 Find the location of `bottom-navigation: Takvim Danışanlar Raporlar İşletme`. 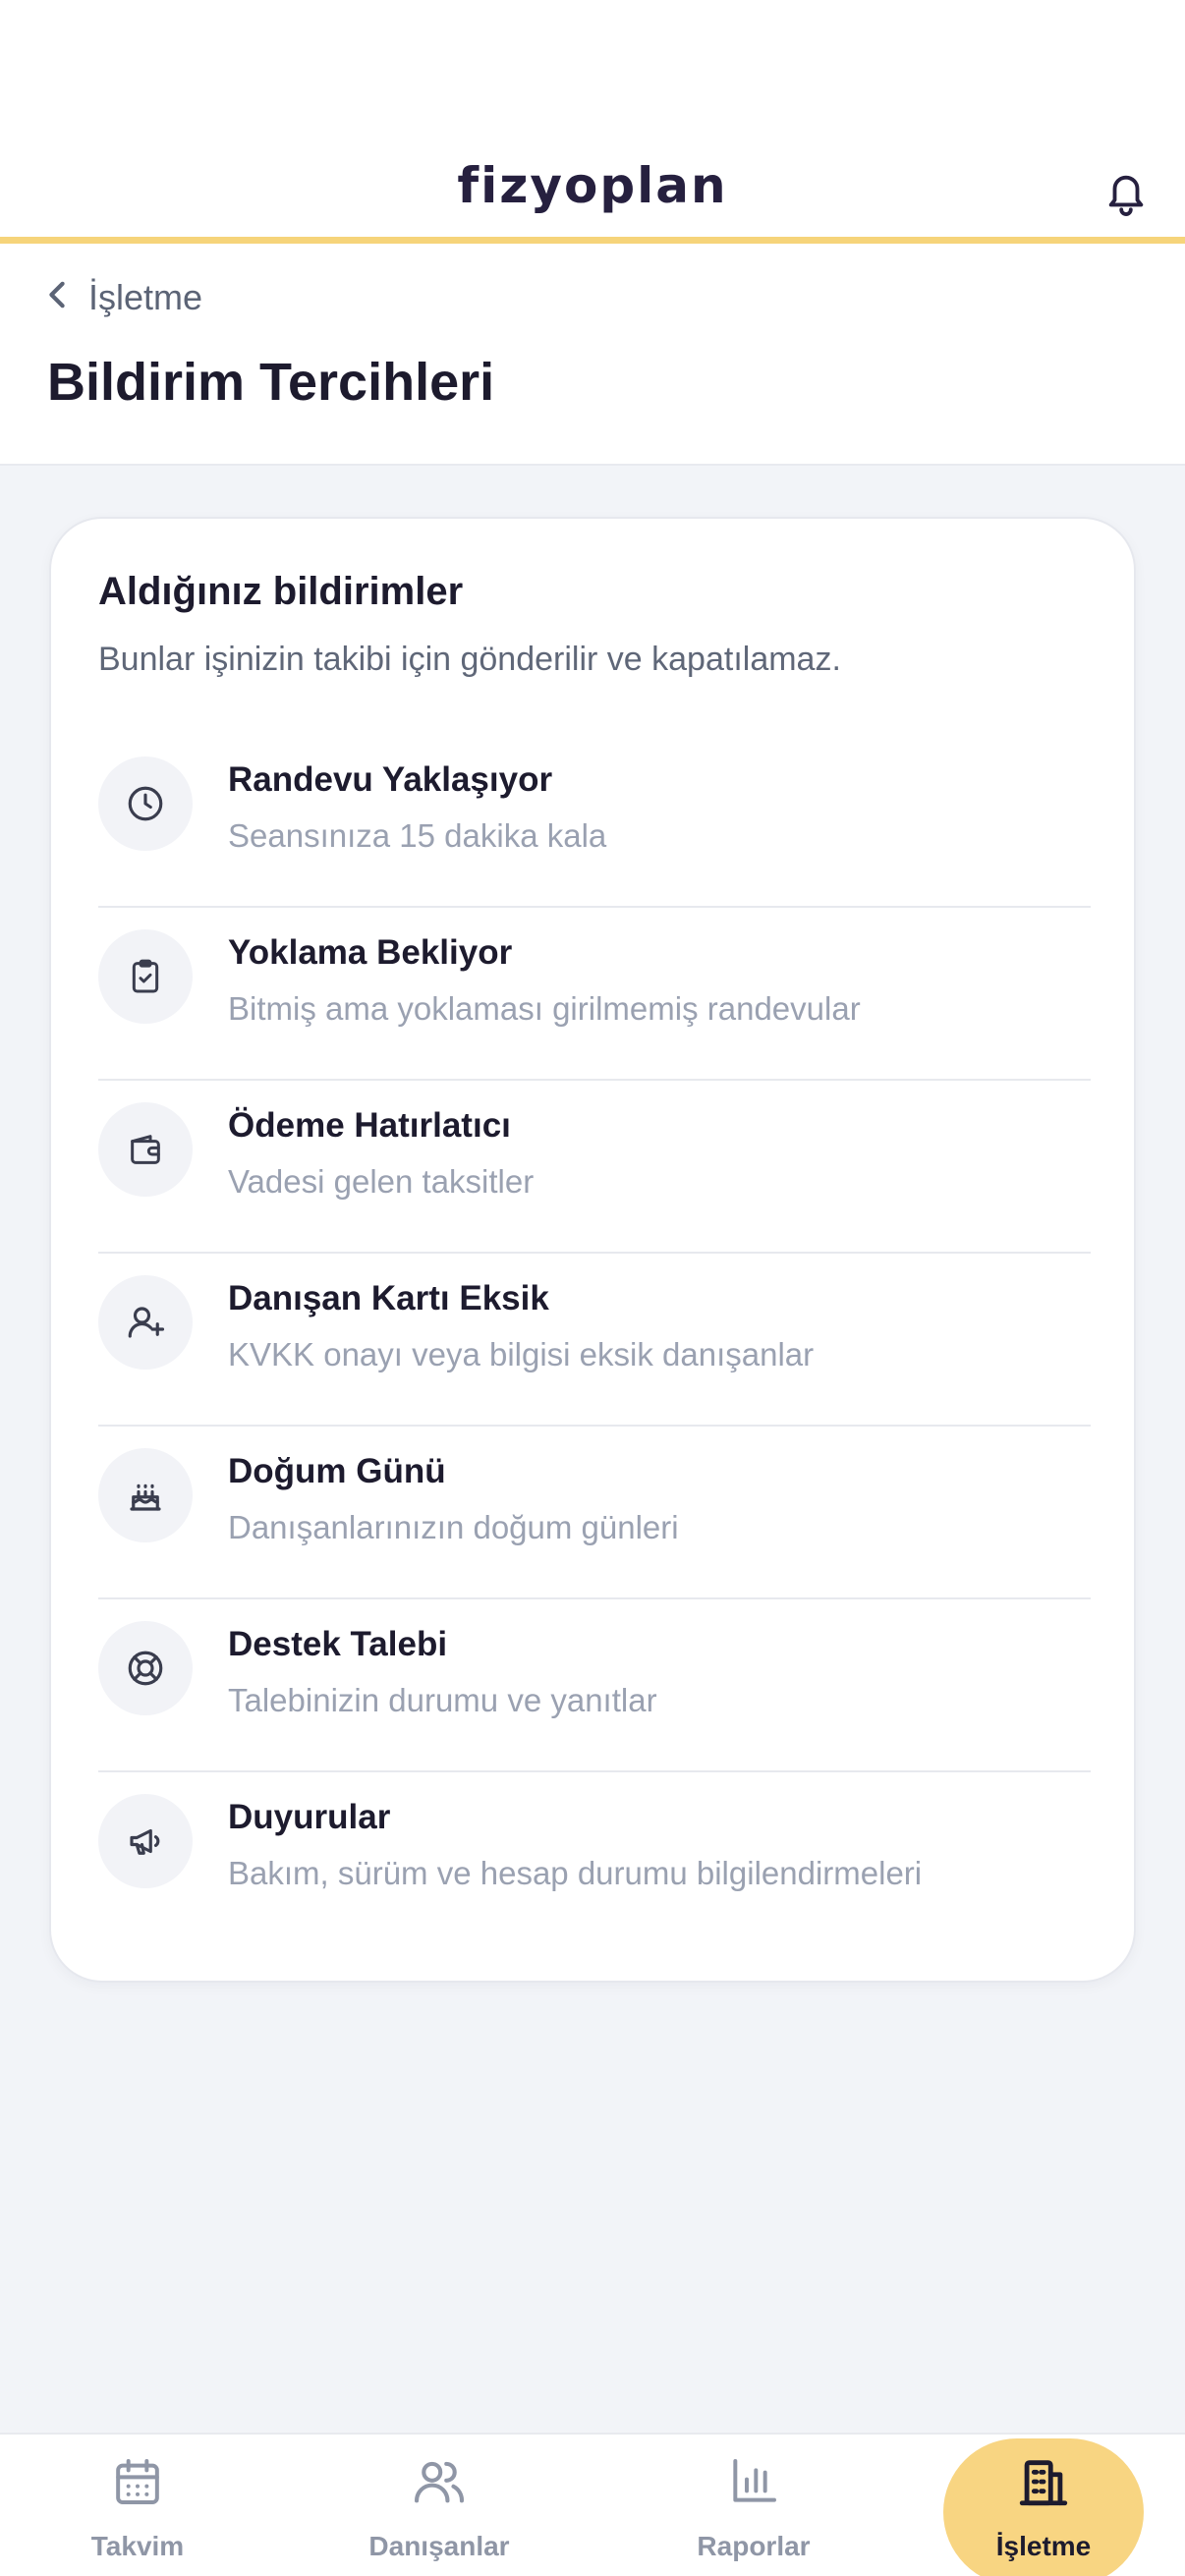

bottom-navigation: Takvim Danışanlar Raporlar İşletme is located at coordinates (592, 2504).